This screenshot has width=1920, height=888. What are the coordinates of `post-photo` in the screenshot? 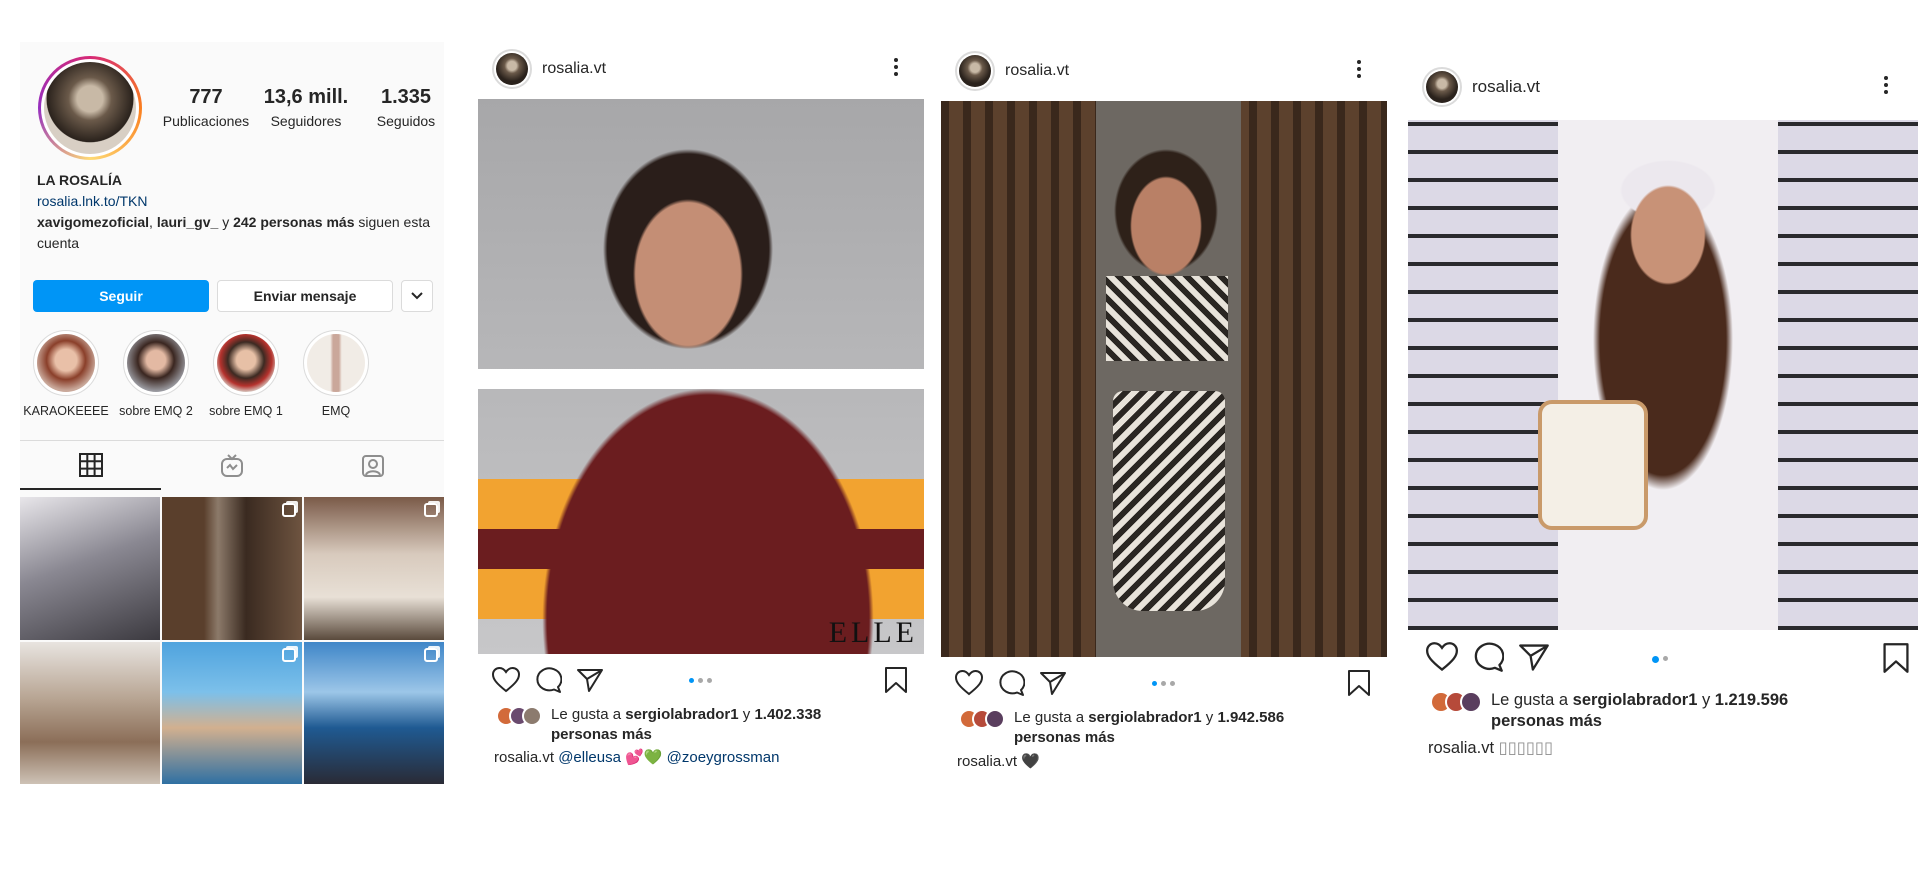 It's located at (1164, 379).